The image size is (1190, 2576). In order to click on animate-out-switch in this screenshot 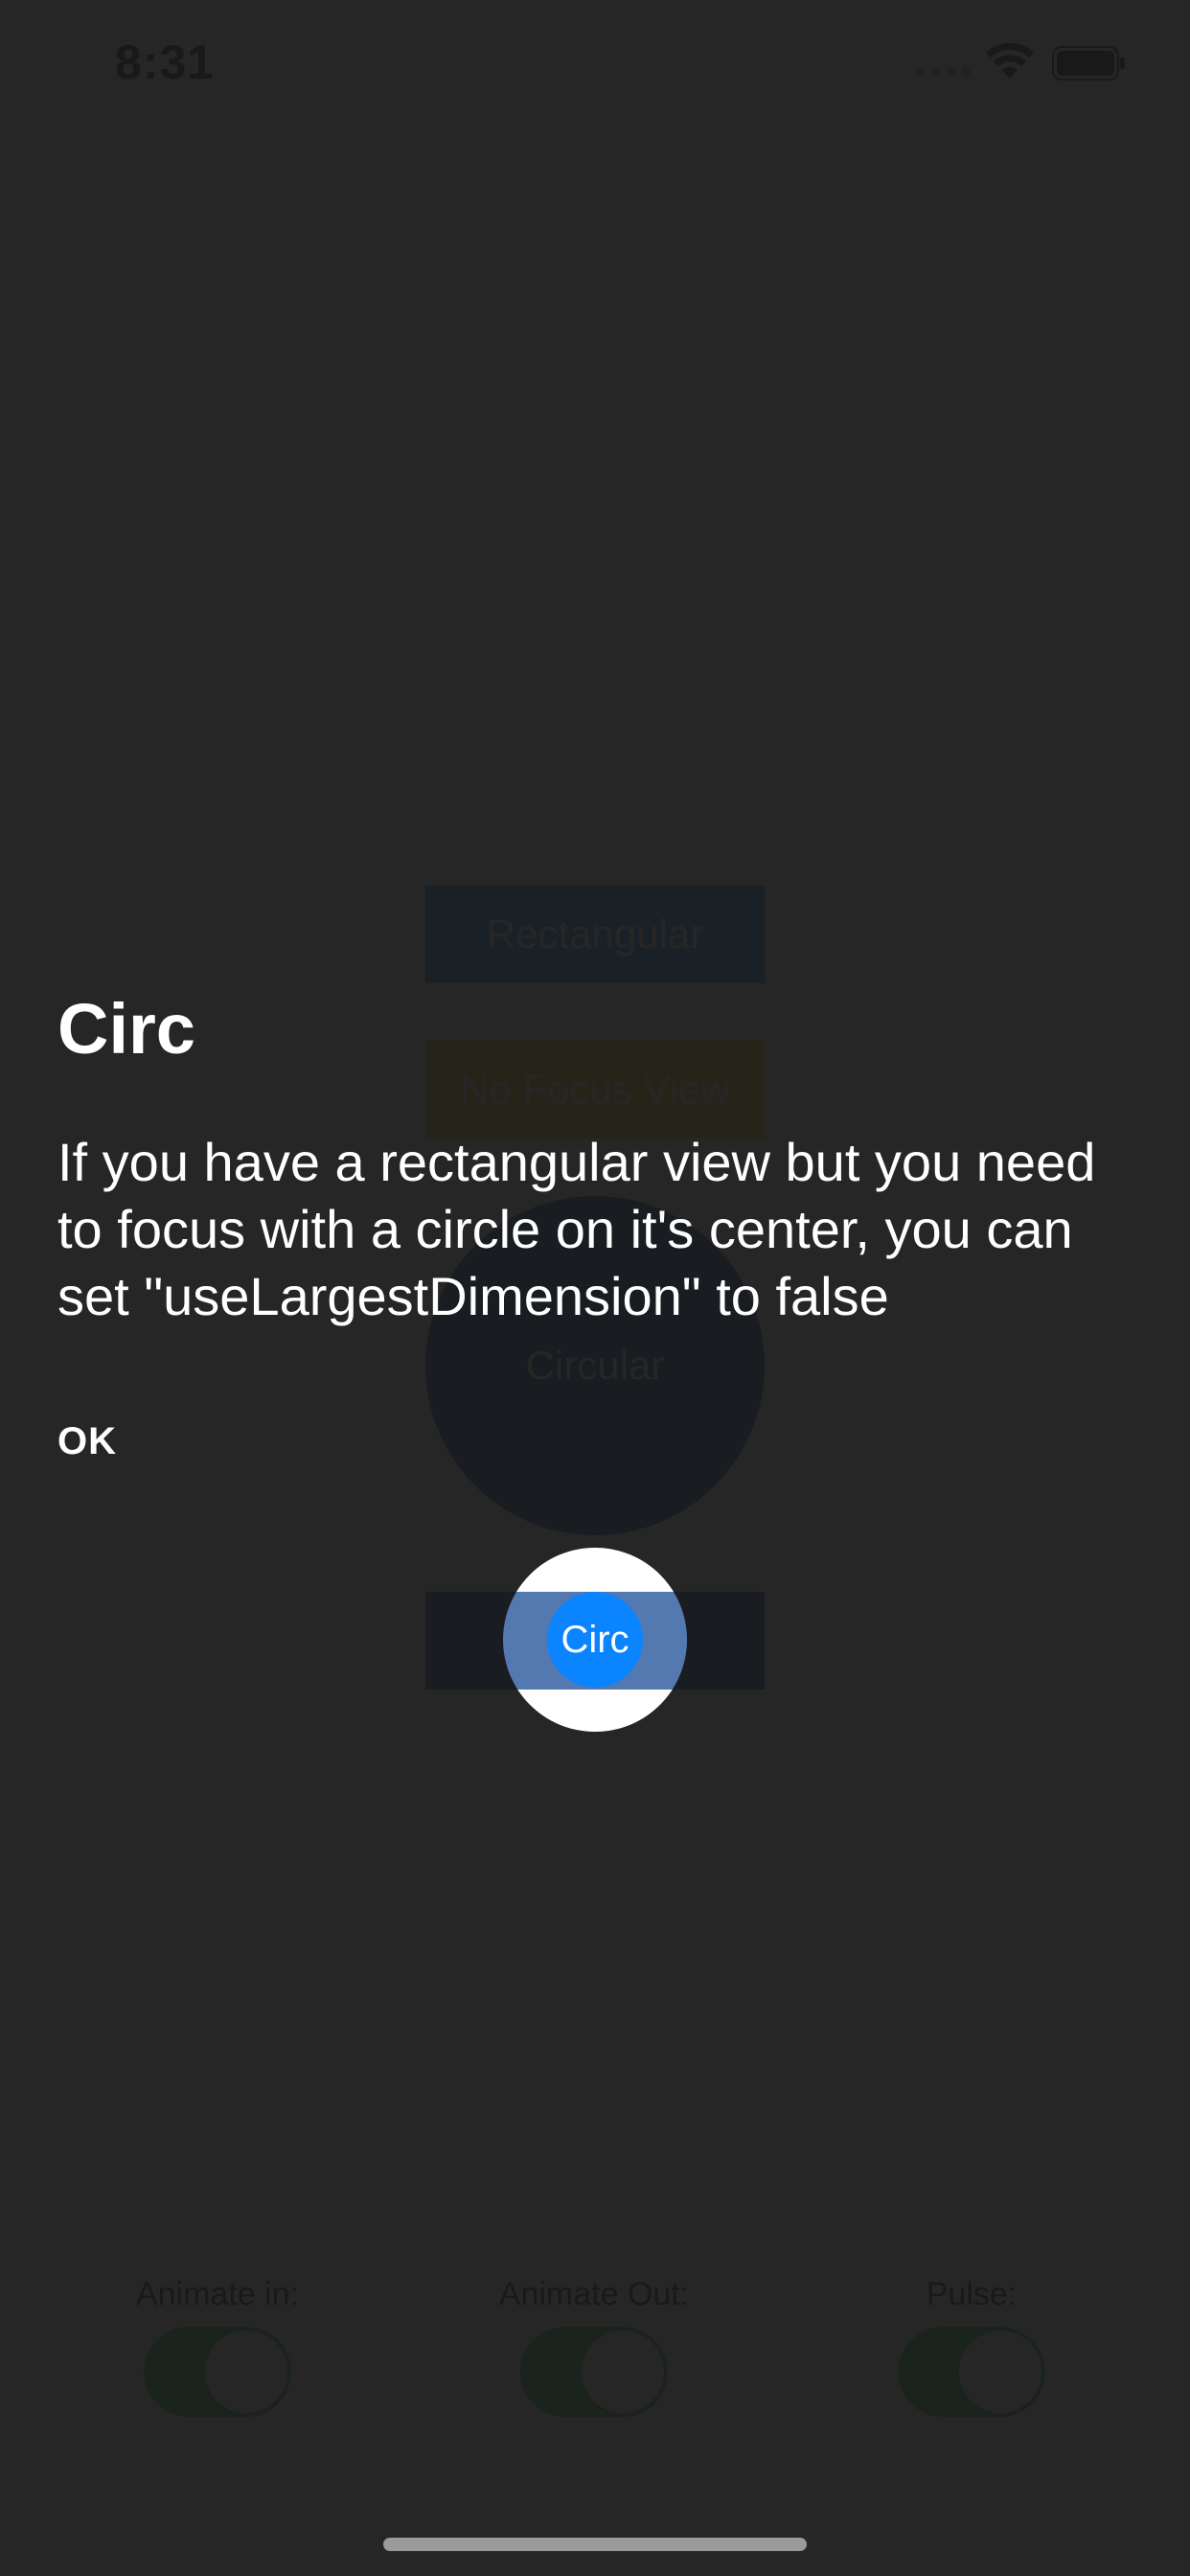, I will do `click(594, 2372)`.